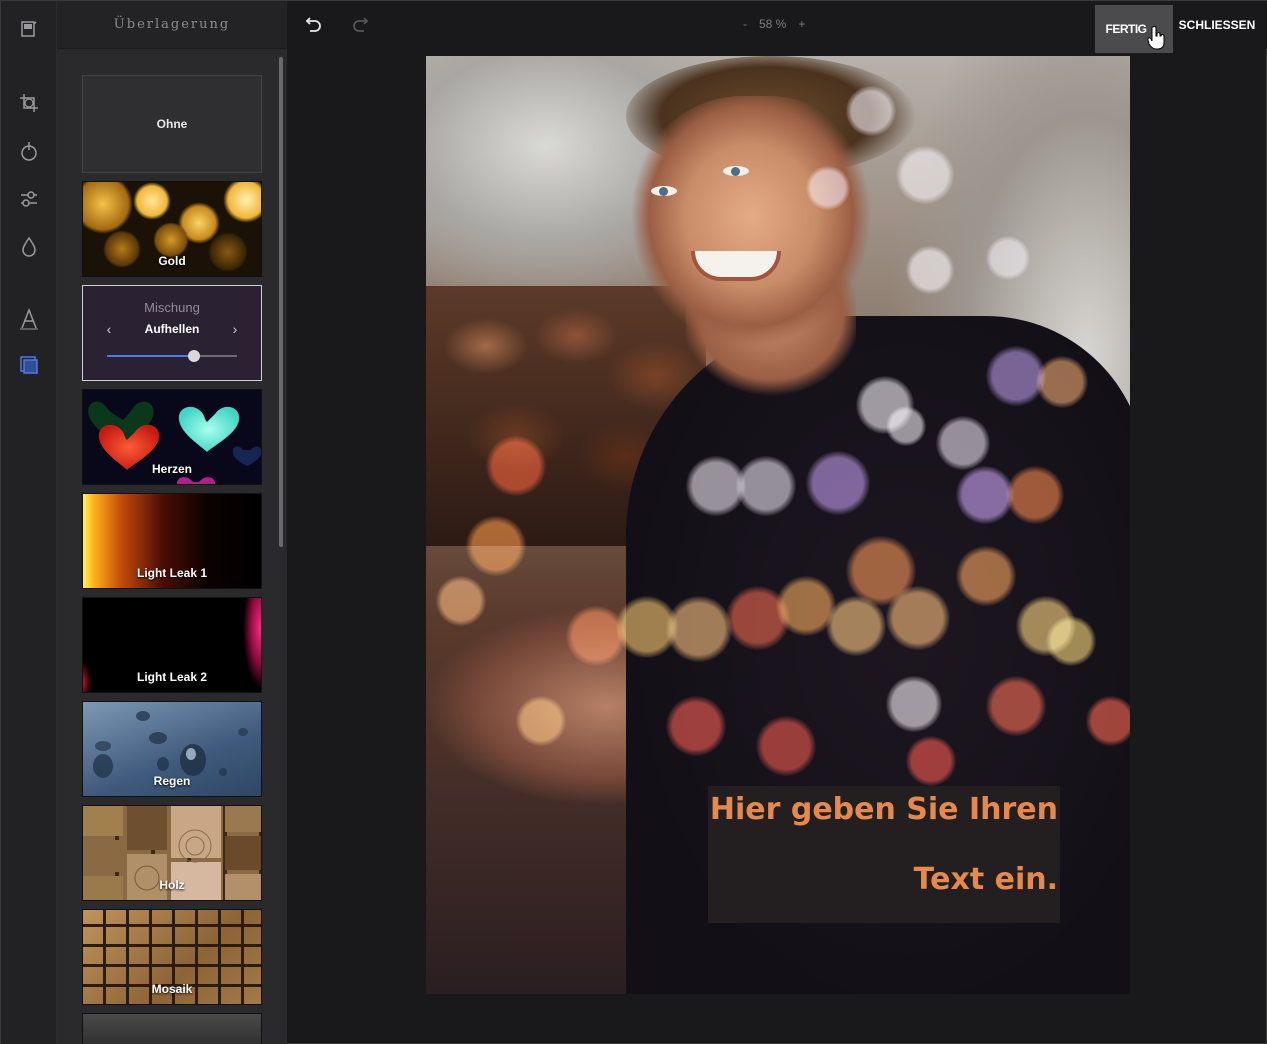 Image resolution: width=1267 pixels, height=1044 pixels. Describe the element at coordinates (281, 302) in the screenshot. I see `panel-scrollbar` at that location.